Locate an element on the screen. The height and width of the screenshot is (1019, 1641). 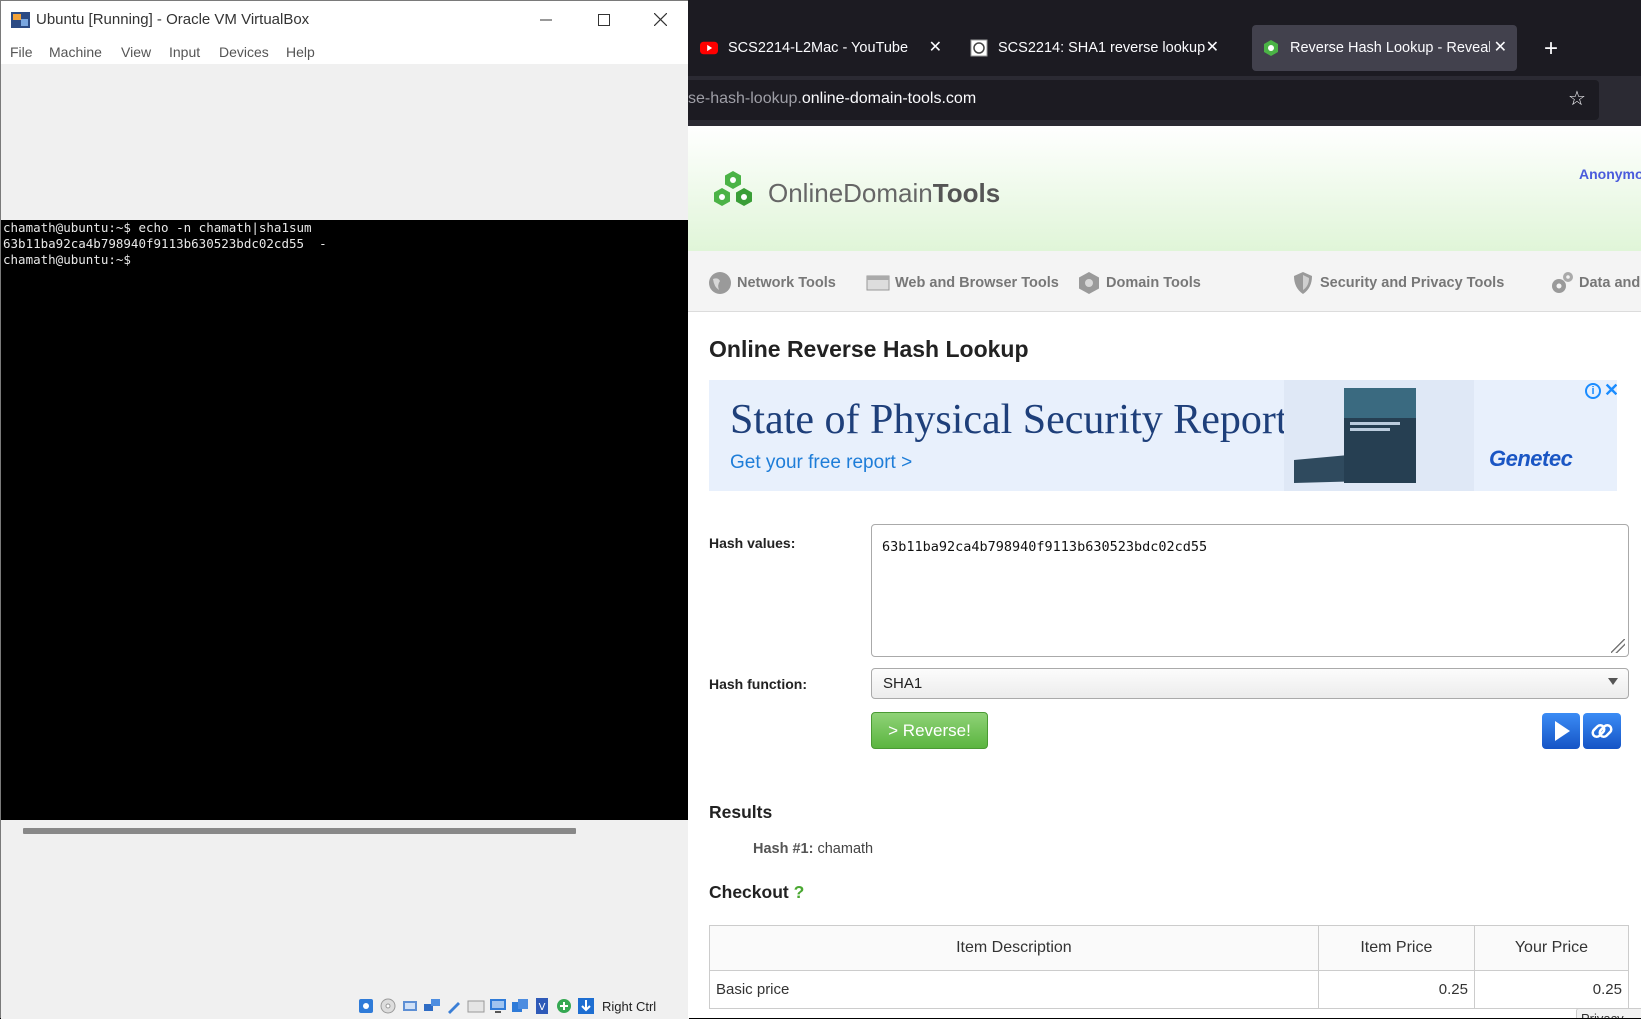
table-row: Basic price 0.25 0.25 is located at coordinates (1169, 989).